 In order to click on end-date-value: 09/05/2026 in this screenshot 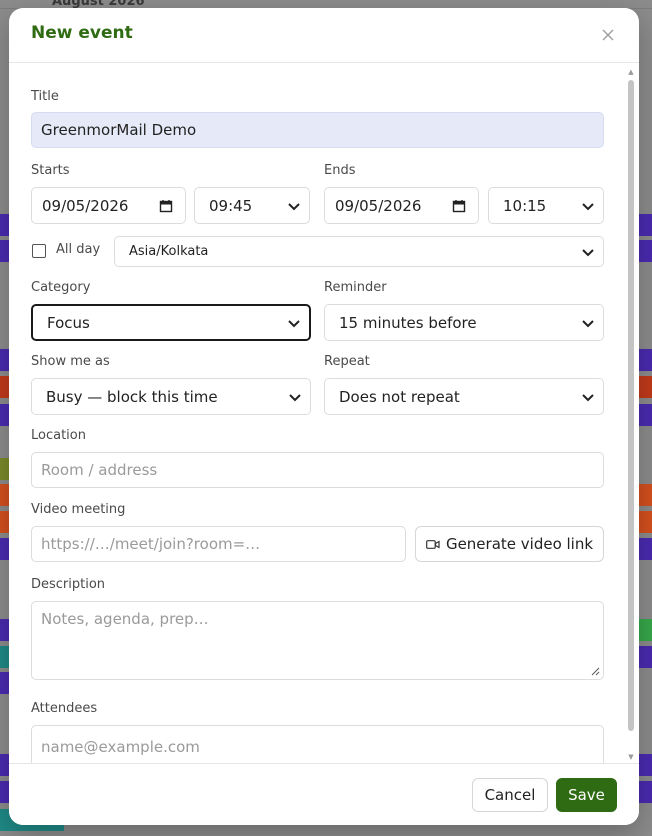, I will do `click(378, 205)`.